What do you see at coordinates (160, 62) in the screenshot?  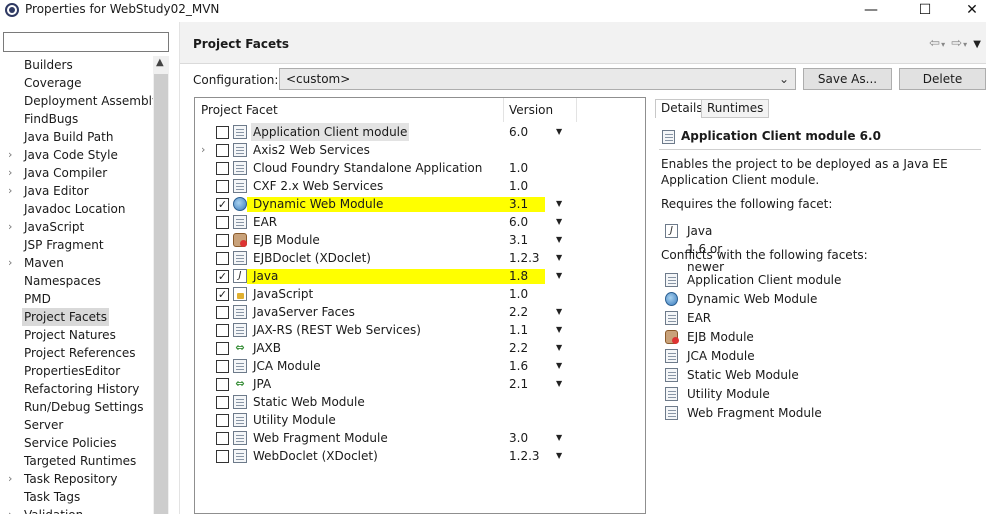 I see `scroll-up-icon: ▲` at bounding box center [160, 62].